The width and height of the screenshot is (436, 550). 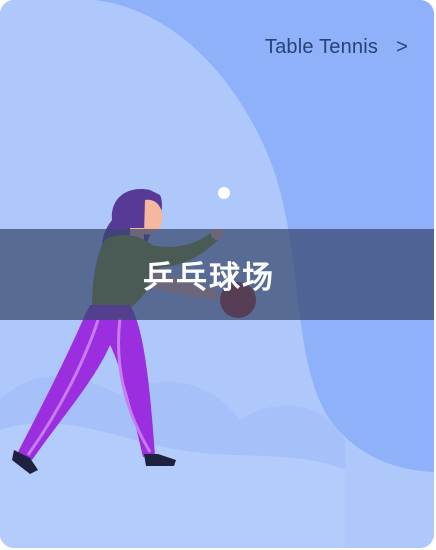 What do you see at coordinates (209, 278) in the screenshot?
I see `venue-title: 乒乓球场` at bounding box center [209, 278].